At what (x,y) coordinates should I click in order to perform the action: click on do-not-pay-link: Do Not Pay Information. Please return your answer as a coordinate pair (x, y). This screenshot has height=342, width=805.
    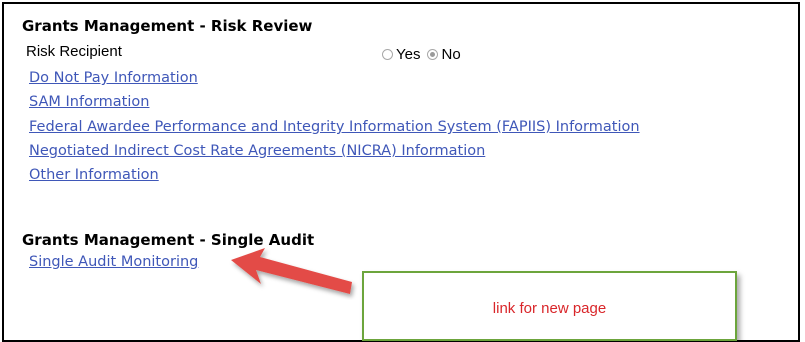
    Looking at the image, I should click on (113, 78).